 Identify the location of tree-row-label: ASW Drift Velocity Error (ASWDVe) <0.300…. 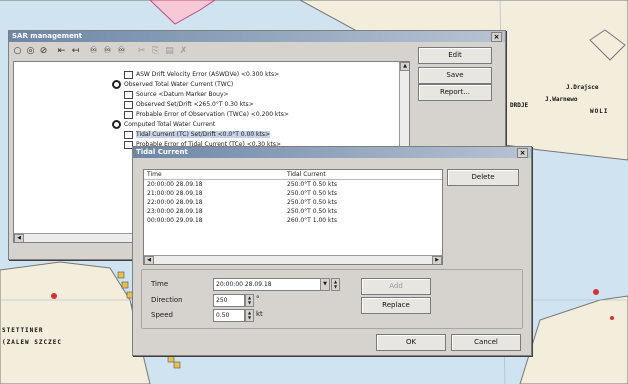
(208, 74).